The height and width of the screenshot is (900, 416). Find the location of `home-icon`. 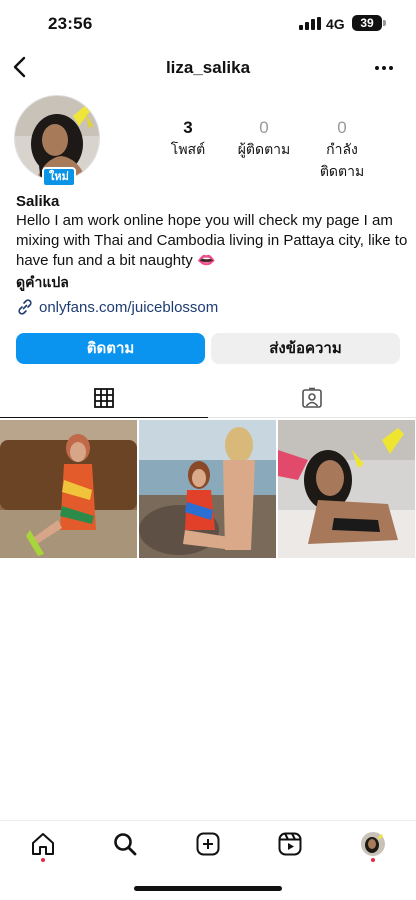

home-icon is located at coordinates (43, 844).